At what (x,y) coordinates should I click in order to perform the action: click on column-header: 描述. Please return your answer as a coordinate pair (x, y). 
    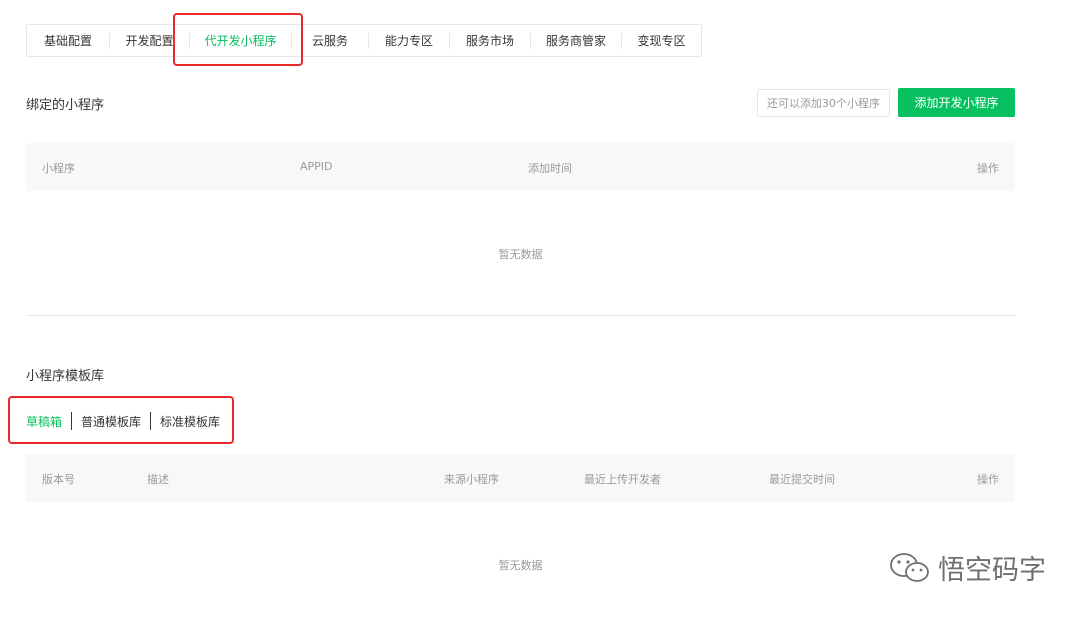
    Looking at the image, I should click on (158, 479).